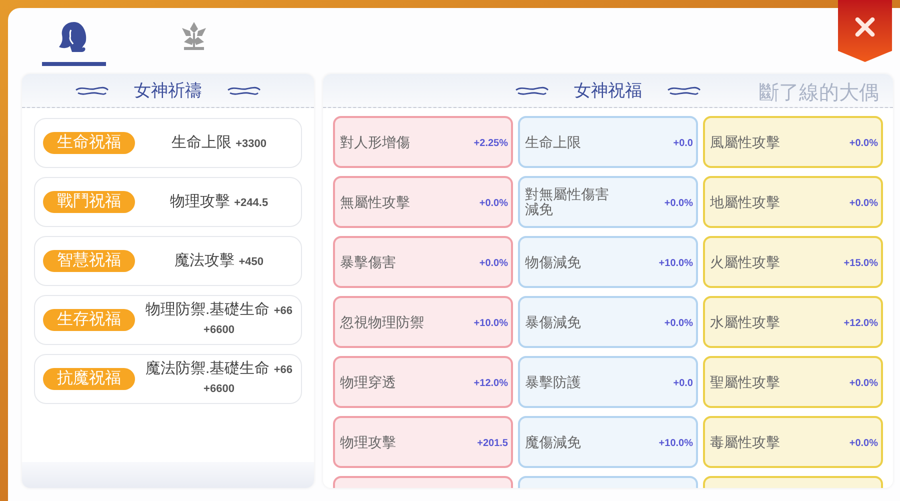  What do you see at coordinates (368, 382) in the screenshot?
I see `stat-label: 物理穿透` at bounding box center [368, 382].